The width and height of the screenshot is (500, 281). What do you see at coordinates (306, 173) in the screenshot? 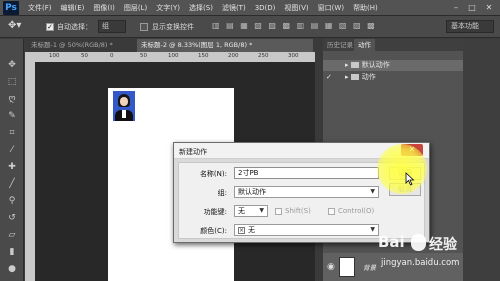
I see `name-input: 2寸PB` at bounding box center [306, 173].